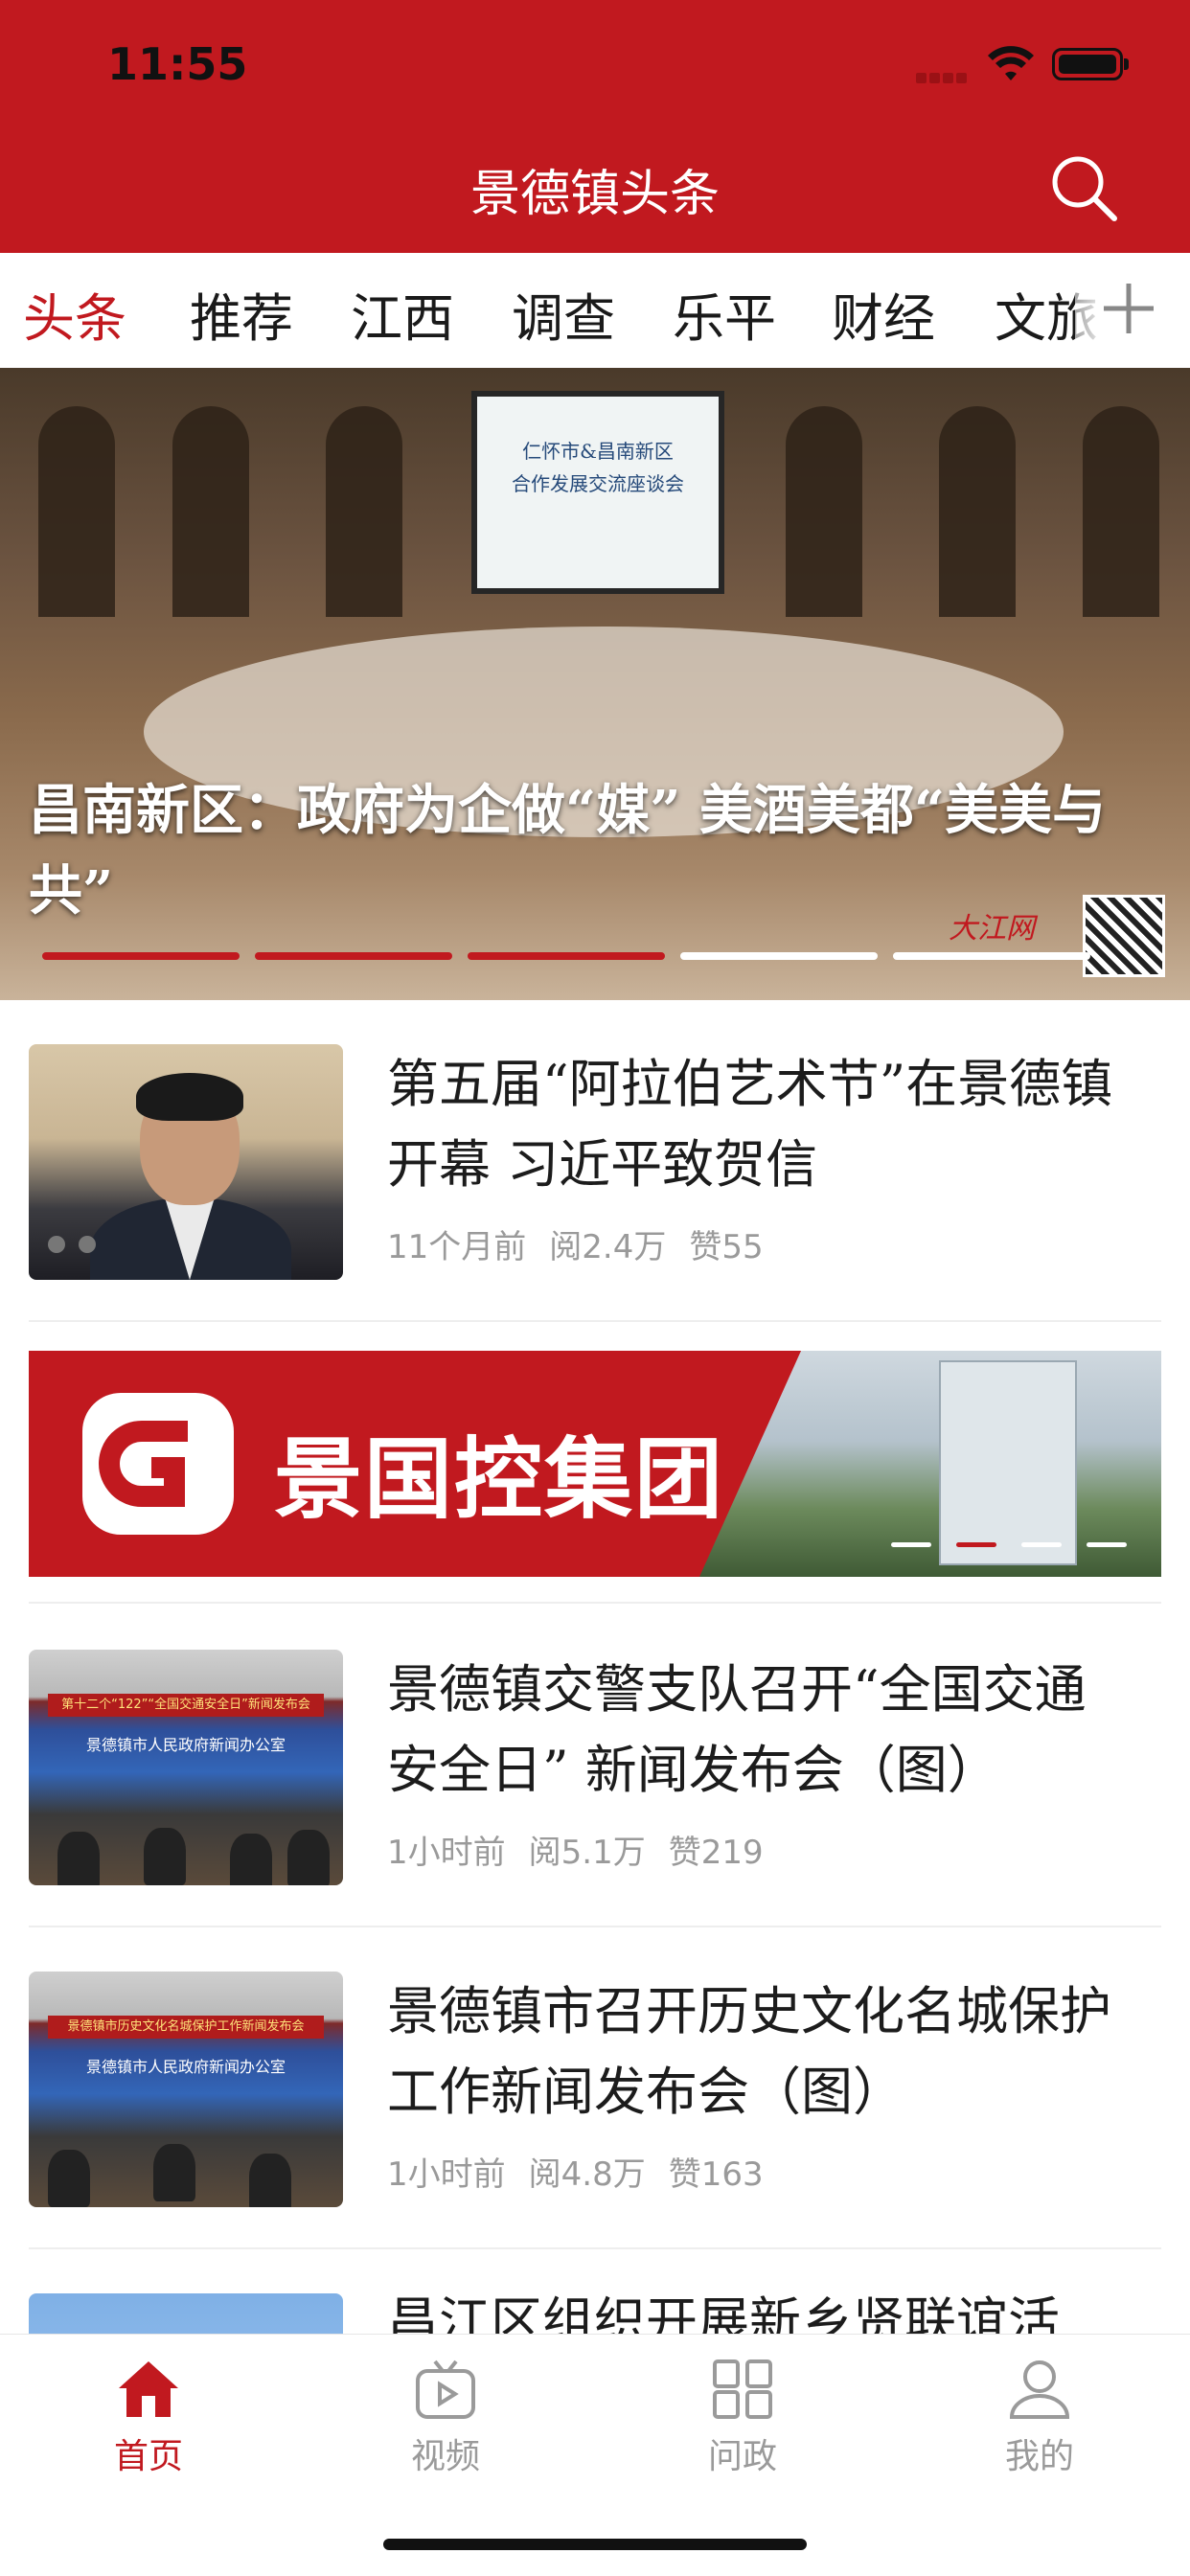 This screenshot has width=1190, height=2576. Describe the element at coordinates (1091, 64) in the screenshot. I see `battery-icon` at that location.